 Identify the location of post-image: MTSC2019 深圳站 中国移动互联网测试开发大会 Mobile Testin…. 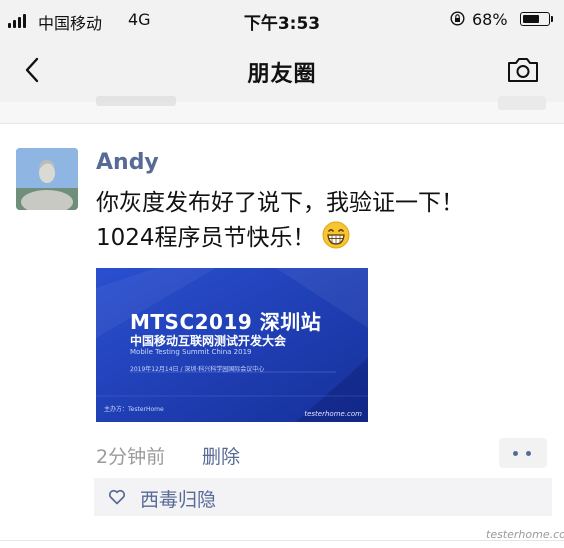
(232, 345).